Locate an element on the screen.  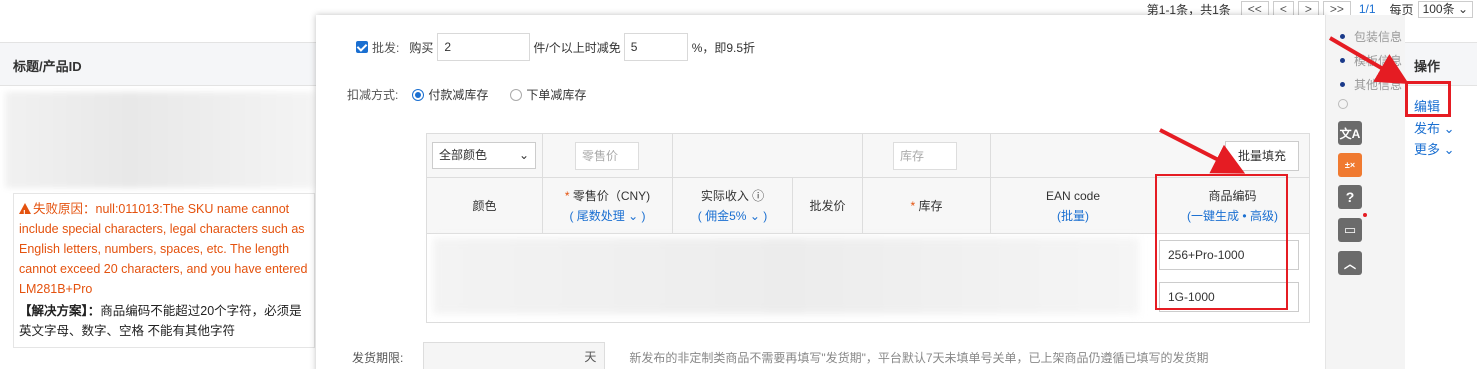
calculator-icon: ±× is located at coordinates (1350, 165).